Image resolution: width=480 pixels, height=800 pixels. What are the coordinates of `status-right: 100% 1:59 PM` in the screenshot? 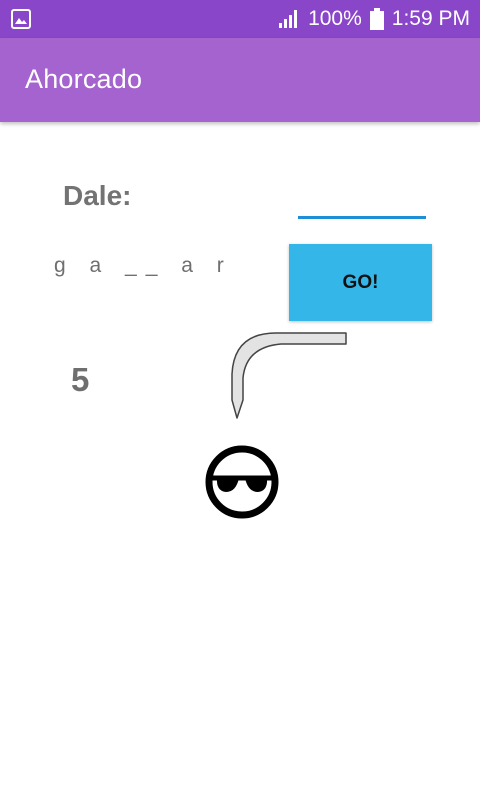 It's located at (374, 19).